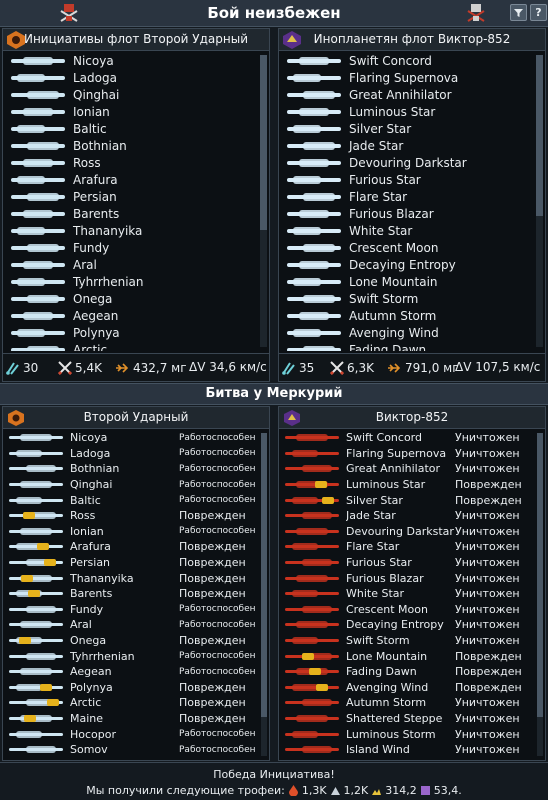 The height and width of the screenshot is (800, 548). Describe the element at coordinates (540, 594) in the screenshot. I see `enemy-battle-scrollbar` at that location.